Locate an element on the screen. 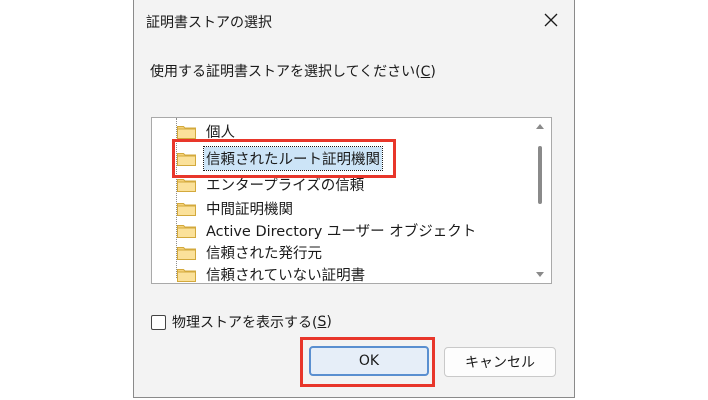  tree-item-active-directory-user: Active Directory ユーザー オブジェクト is located at coordinates (327, 230).